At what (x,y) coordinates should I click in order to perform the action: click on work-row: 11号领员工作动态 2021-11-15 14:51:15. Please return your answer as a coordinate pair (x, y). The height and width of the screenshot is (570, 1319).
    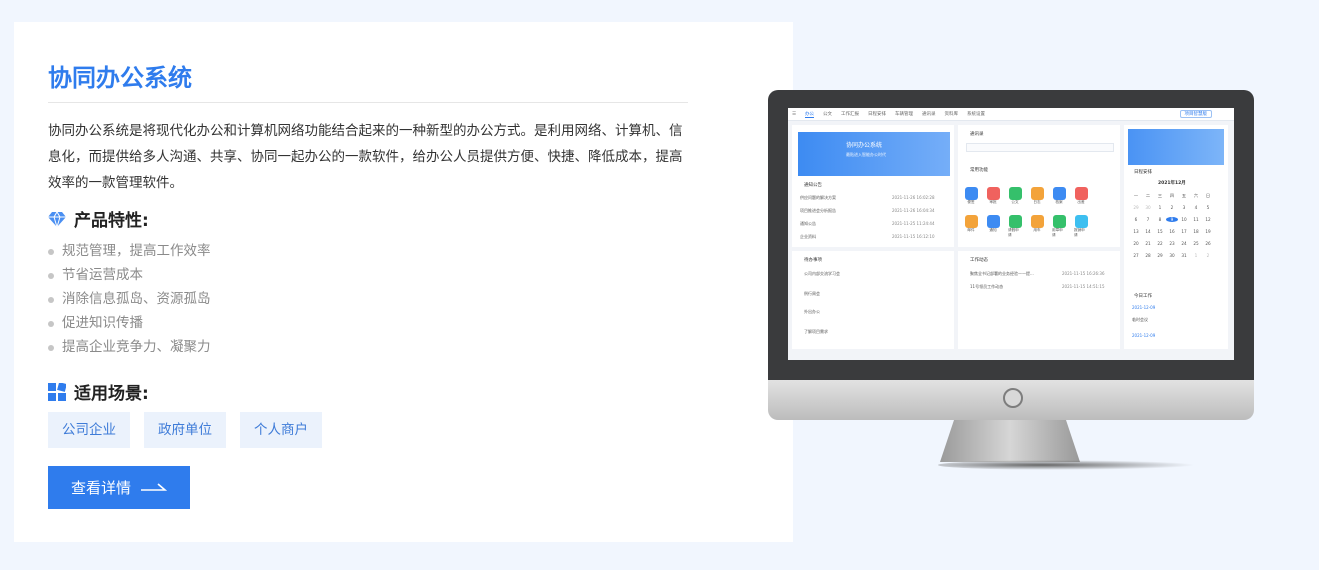
    Looking at the image, I should click on (1037, 287).